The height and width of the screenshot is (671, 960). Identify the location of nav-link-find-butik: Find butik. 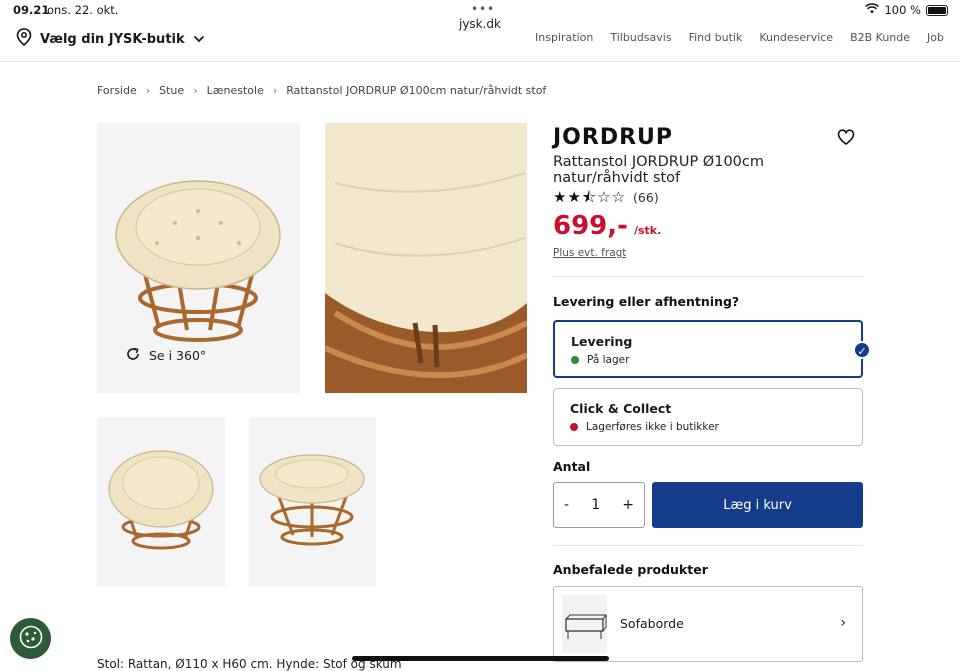
(716, 37).